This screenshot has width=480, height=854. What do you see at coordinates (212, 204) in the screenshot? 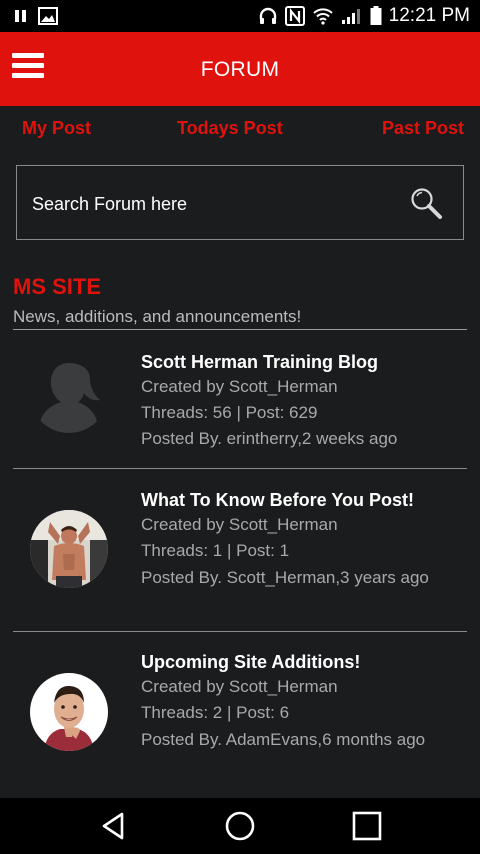
I see `search-input` at bounding box center [212, 204].